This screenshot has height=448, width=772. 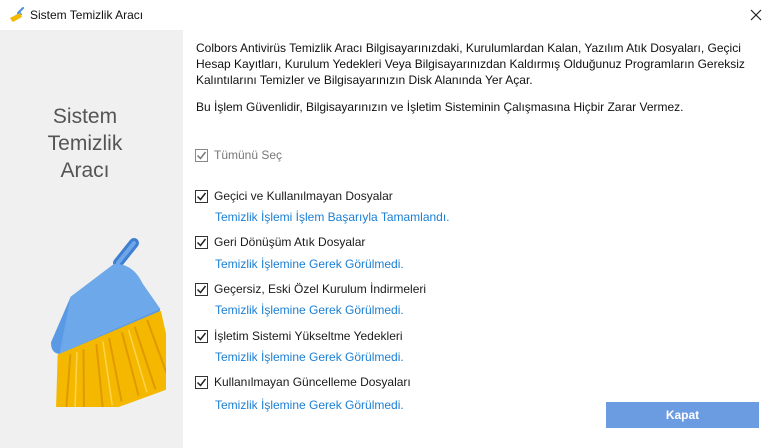 What do you see at coordinates (303, 196) in the screenshot?
I see `checkbox-label: Geçici ve Kullanılmayan Dosyalar` at bounding box center [303, 196].